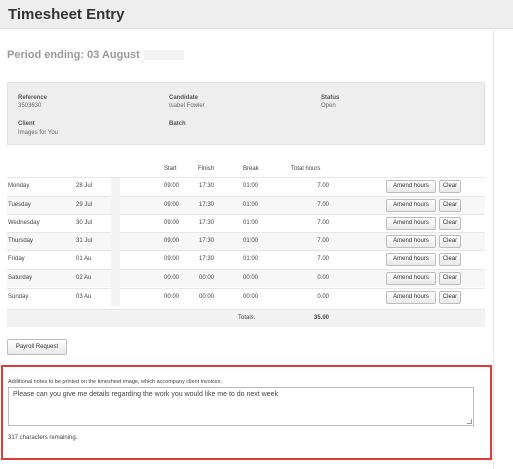 Image resolution: width=513 pixels, height=469 pixels. Describe the element at coordinates (43, 438) in the screenshot. I see `characters-remaining: 317 characters remaining.` at that location.